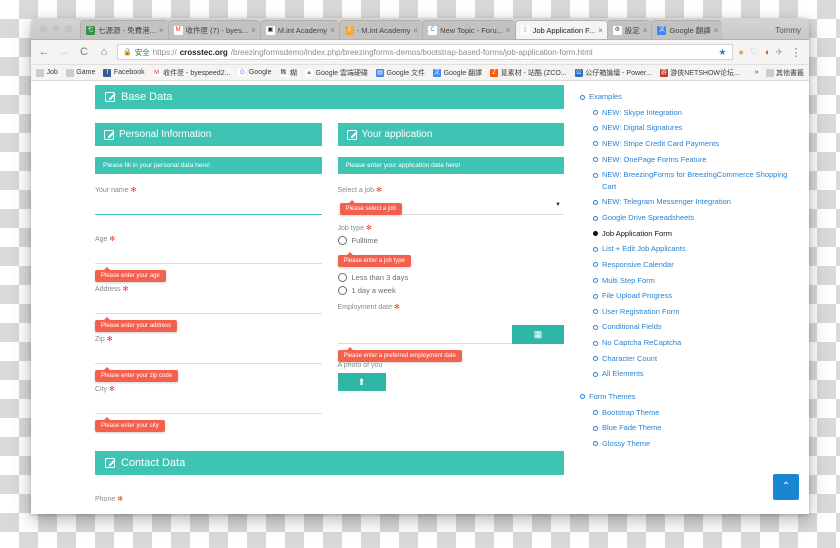  I want to click on bookmark-star-icon: ★, so click(722, 52).